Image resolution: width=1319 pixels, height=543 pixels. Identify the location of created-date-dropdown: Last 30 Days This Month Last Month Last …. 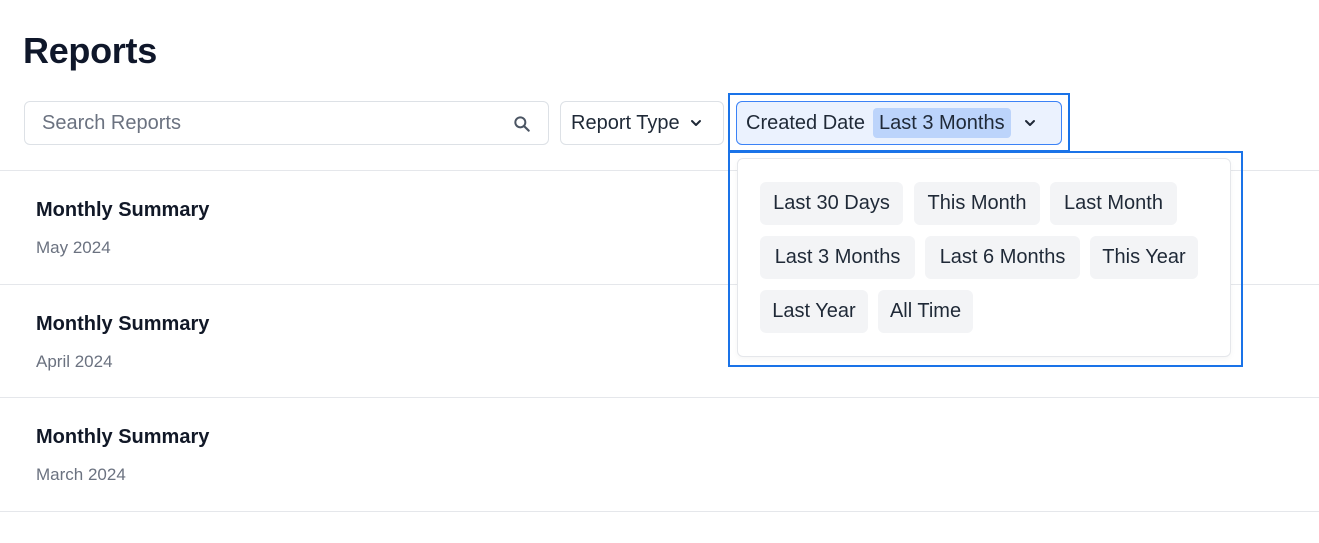
(984, 257).